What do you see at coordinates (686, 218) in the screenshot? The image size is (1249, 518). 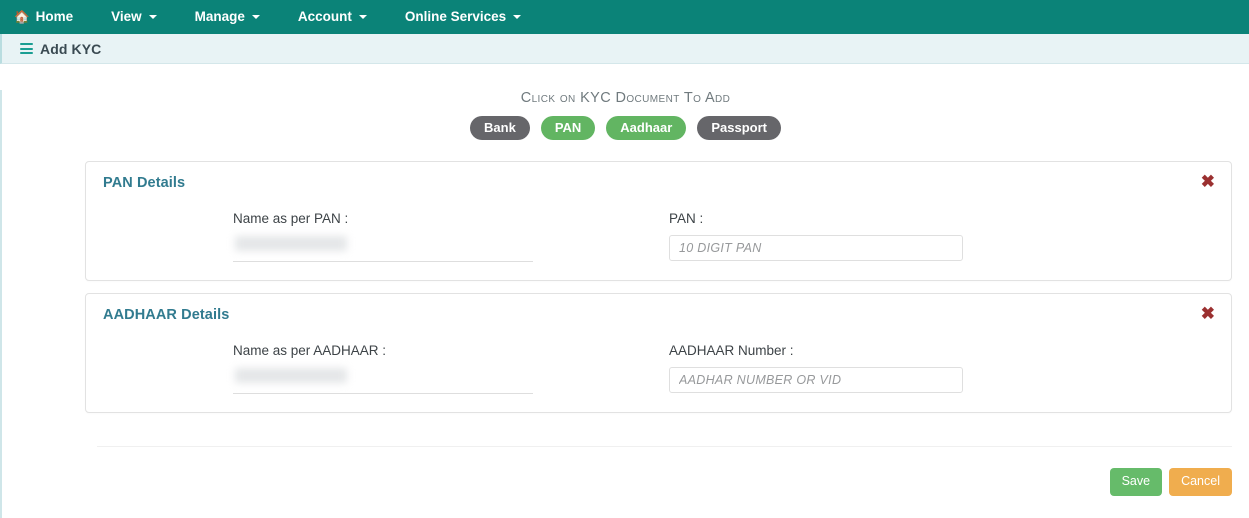 I see `pan-number-label: PAN :` at bounding box center [686, 218].